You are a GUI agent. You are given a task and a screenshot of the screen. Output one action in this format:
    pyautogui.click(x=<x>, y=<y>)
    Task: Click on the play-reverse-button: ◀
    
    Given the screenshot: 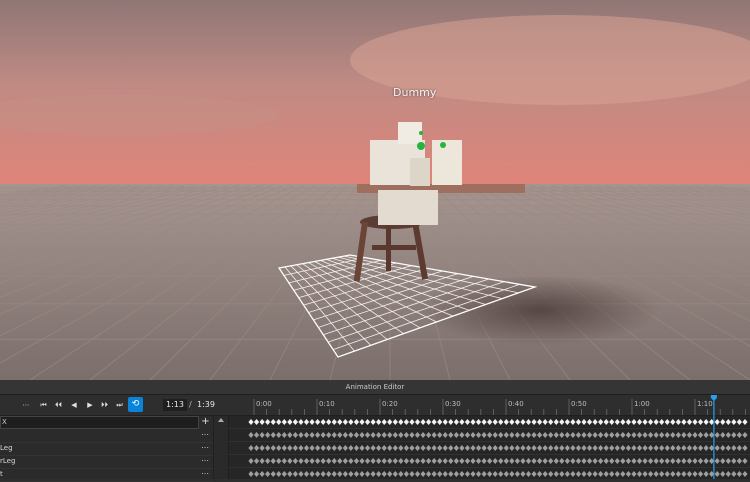 What is the action you would take?
    pyautogui.click(x=74, y=405)
    